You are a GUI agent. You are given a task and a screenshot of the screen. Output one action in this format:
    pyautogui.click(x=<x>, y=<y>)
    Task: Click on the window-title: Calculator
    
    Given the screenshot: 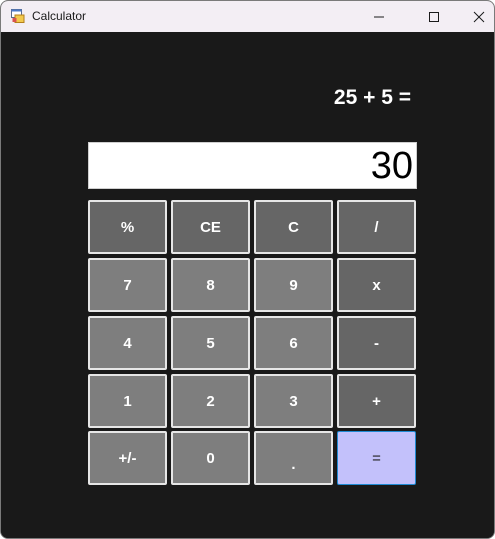 What is the action you would take?
    pyautogui.click(x=59, y=16)
    